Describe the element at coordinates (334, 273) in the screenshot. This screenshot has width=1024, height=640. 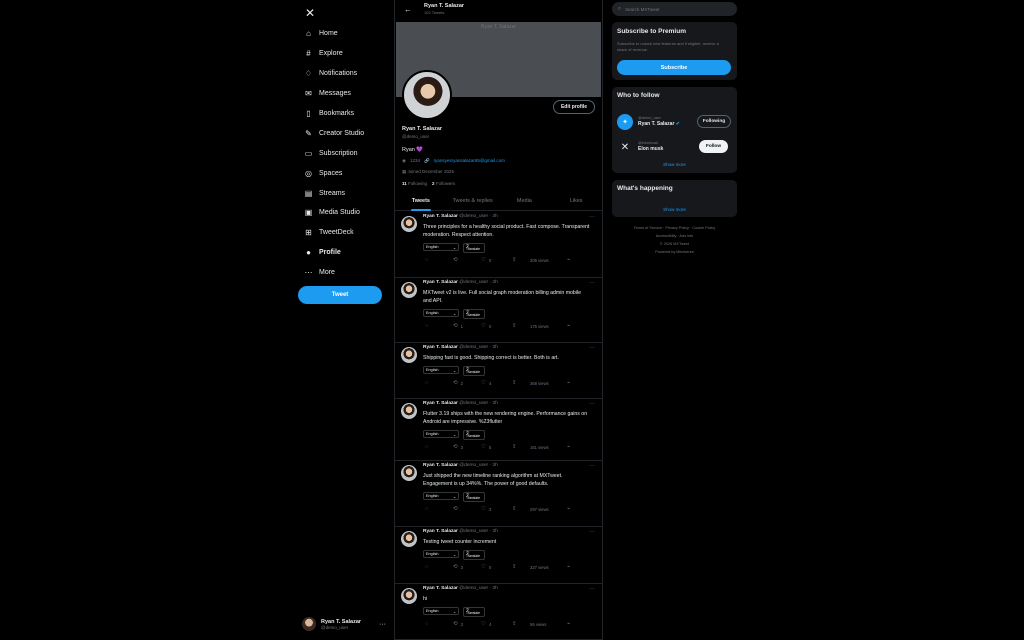
I see `nav-item-more: ⋯ More` at that location.